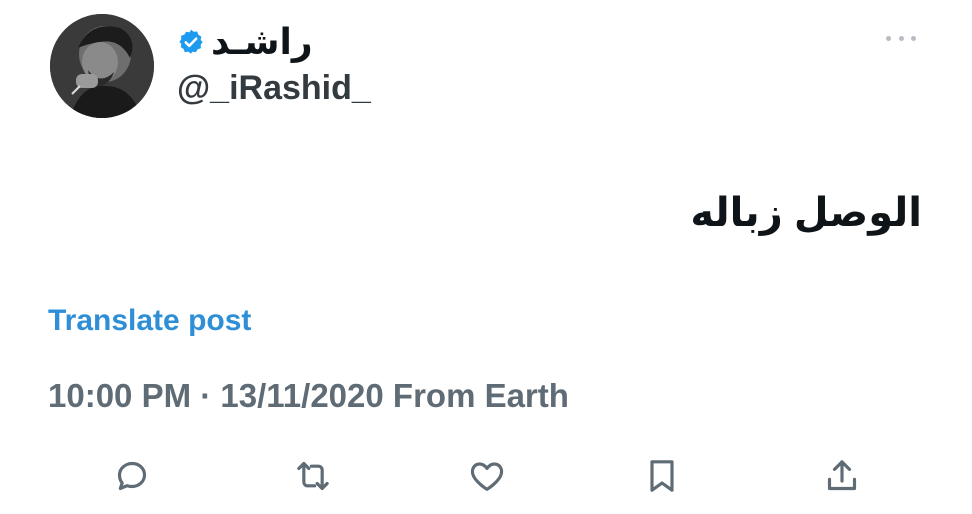  Describe the element at coordinates (149, 321) in the screenshot. I see `translate-post-link: Translate post` at that location.